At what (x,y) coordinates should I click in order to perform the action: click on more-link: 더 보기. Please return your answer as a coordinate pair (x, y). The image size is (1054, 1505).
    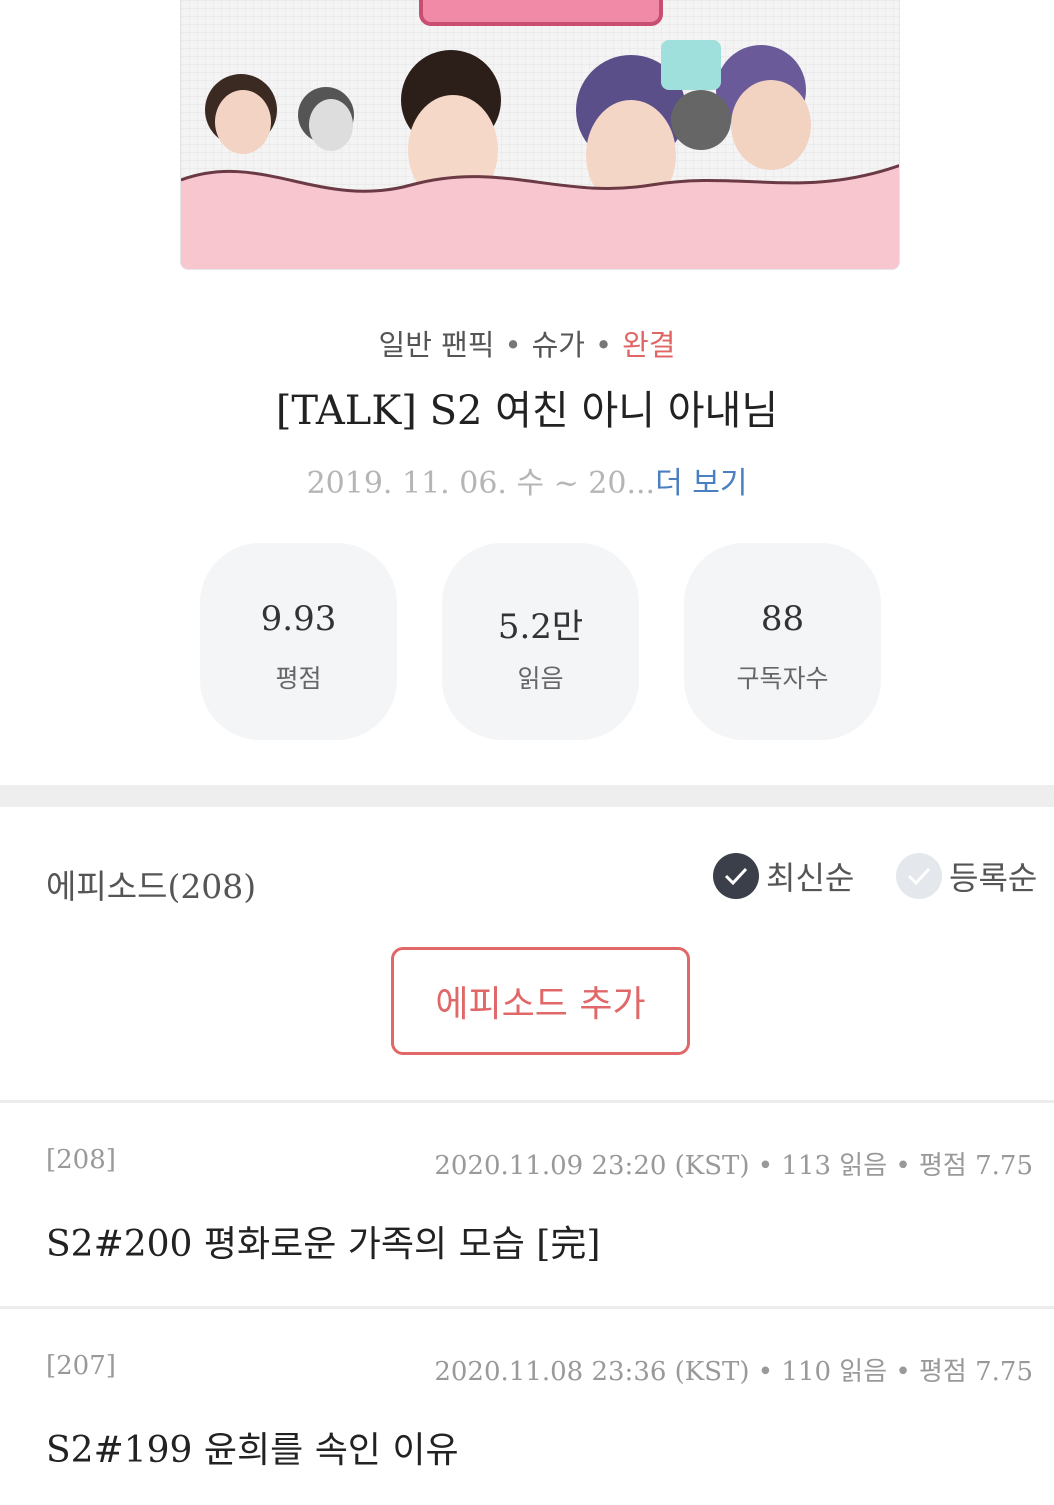
    Looking at the image, I should click on (701, 483).